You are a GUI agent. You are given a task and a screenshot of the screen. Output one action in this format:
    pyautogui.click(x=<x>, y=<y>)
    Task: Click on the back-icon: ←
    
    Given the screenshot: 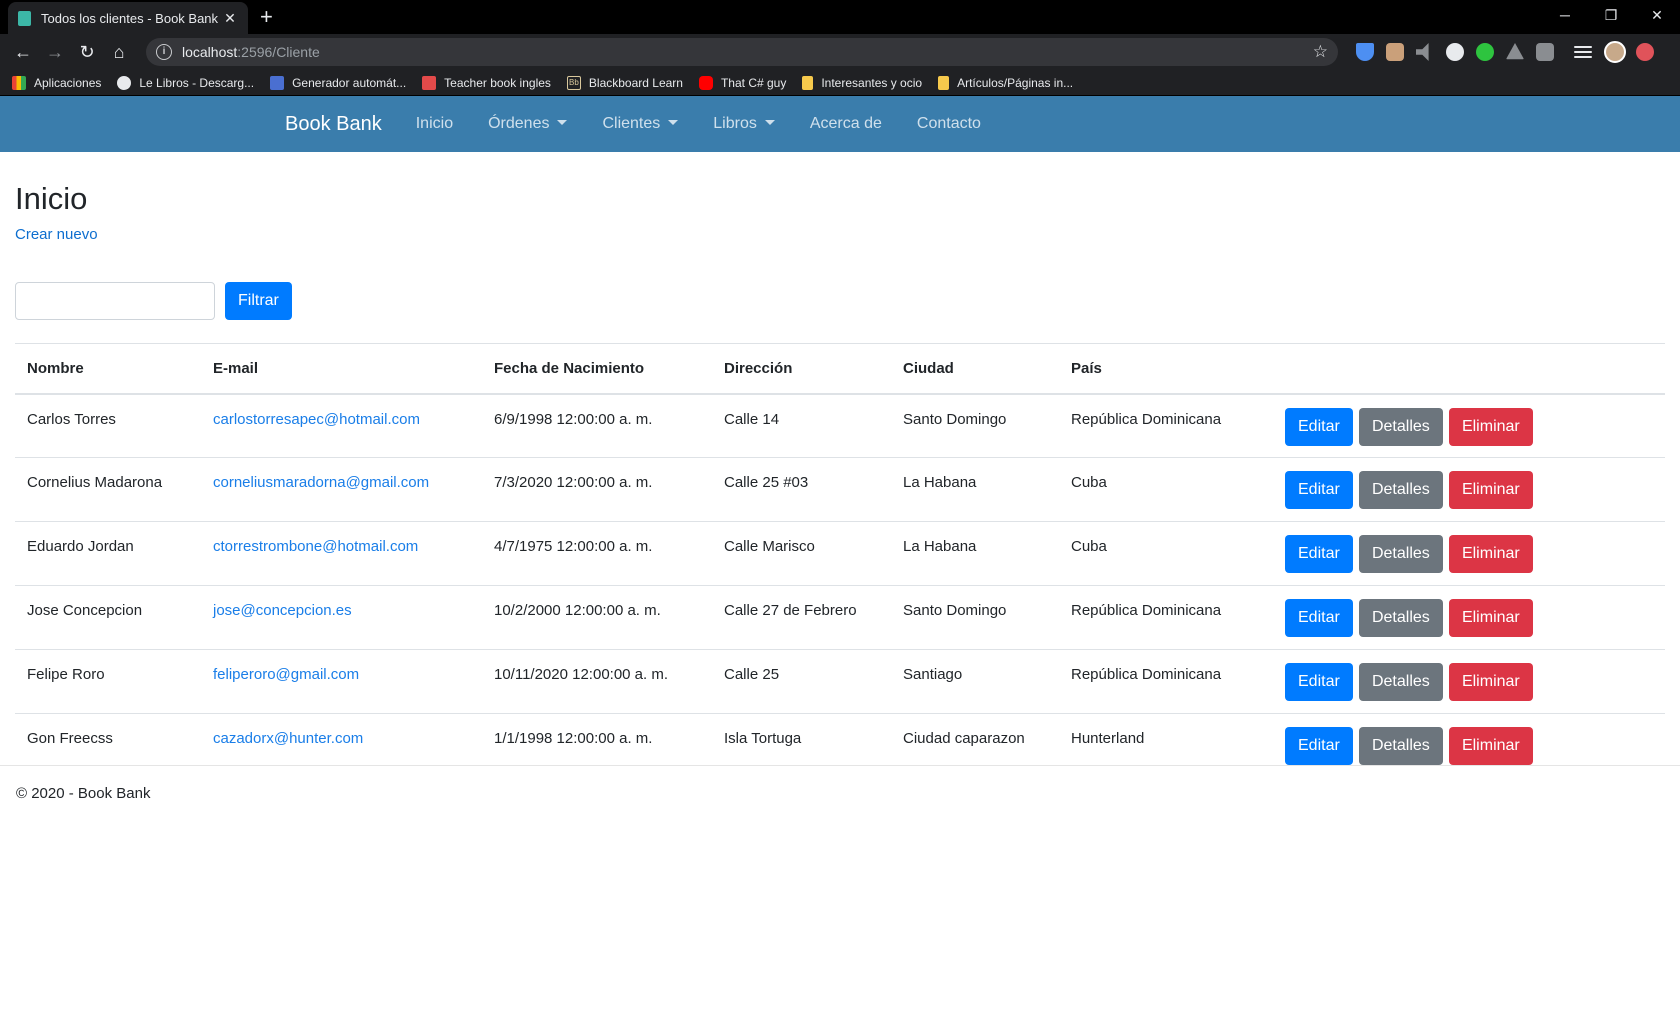 What is the action you would take?
    pyautogui.click(x=23, y=52)
    